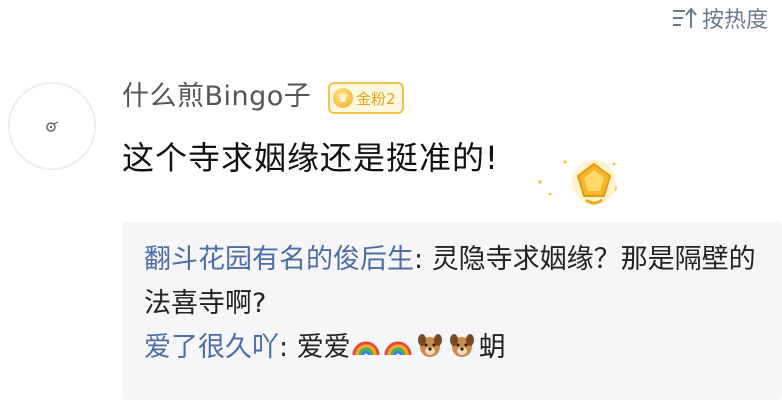  What do you see at coordinates (492, 347) in the screenshot?
I see `reply-text: 蚏` at bounding box center [492, 347].